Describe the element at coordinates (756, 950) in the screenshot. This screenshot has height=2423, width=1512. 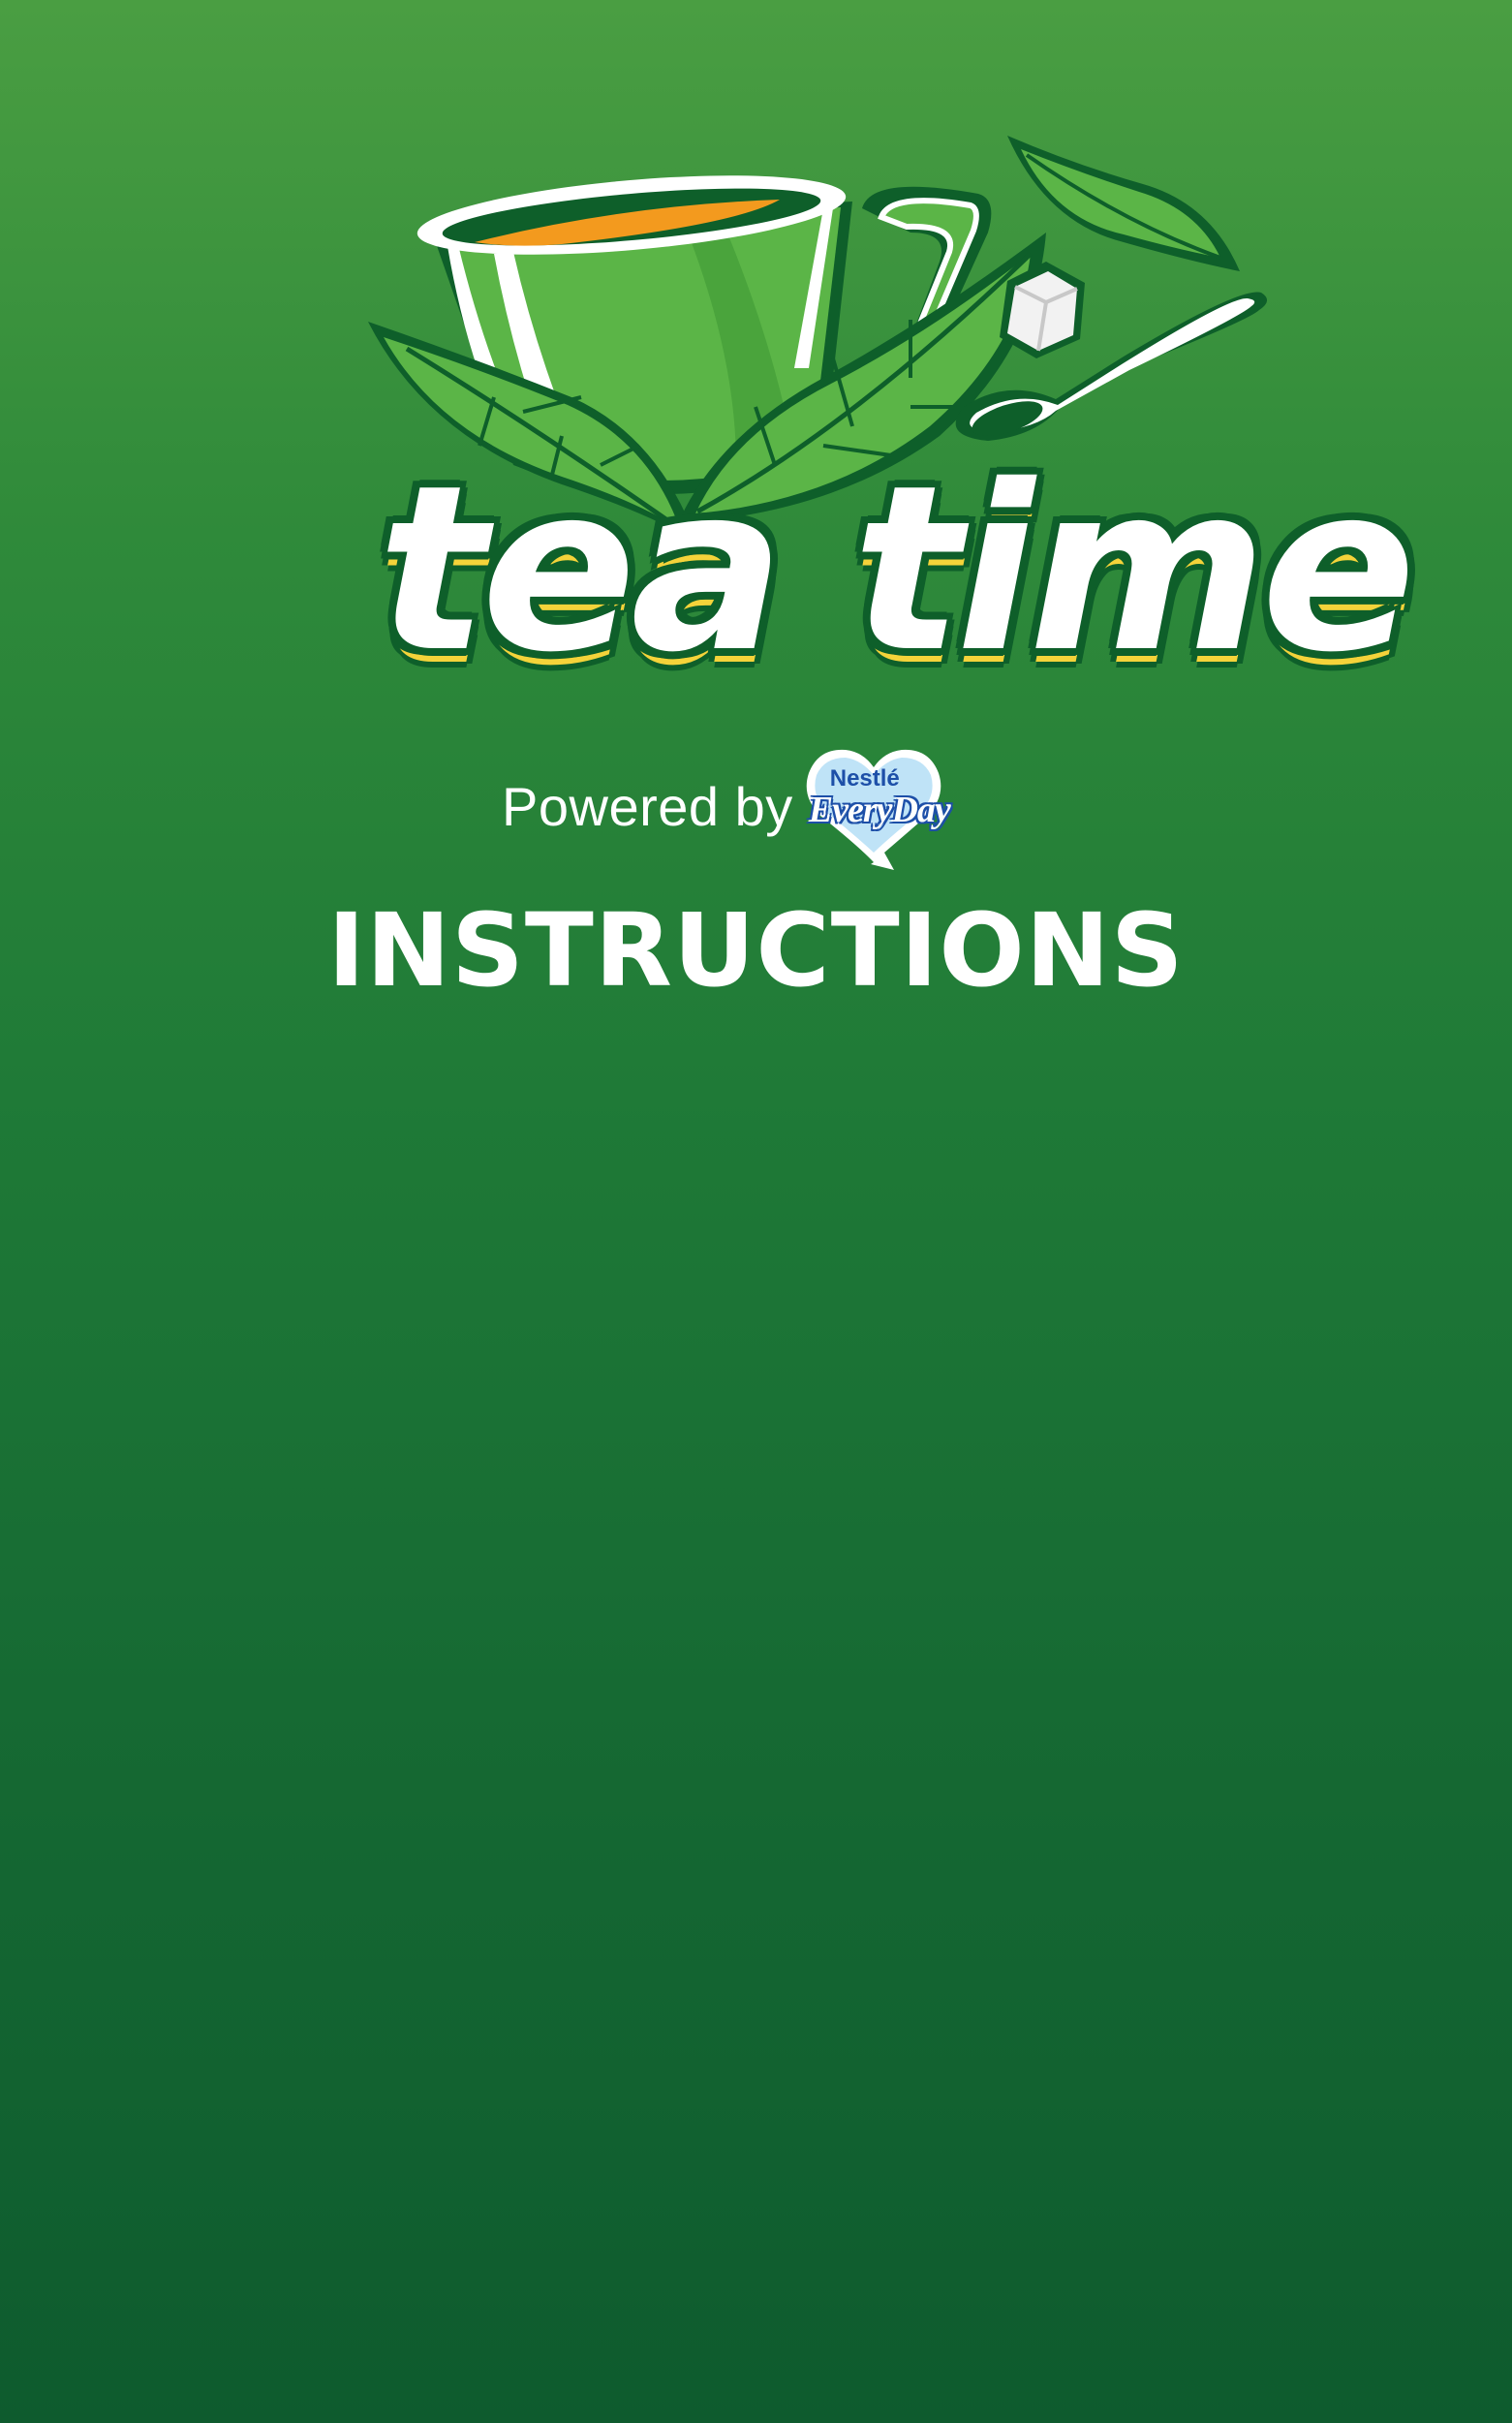
I see `page-title: INSTRUCTIONS` at that location.